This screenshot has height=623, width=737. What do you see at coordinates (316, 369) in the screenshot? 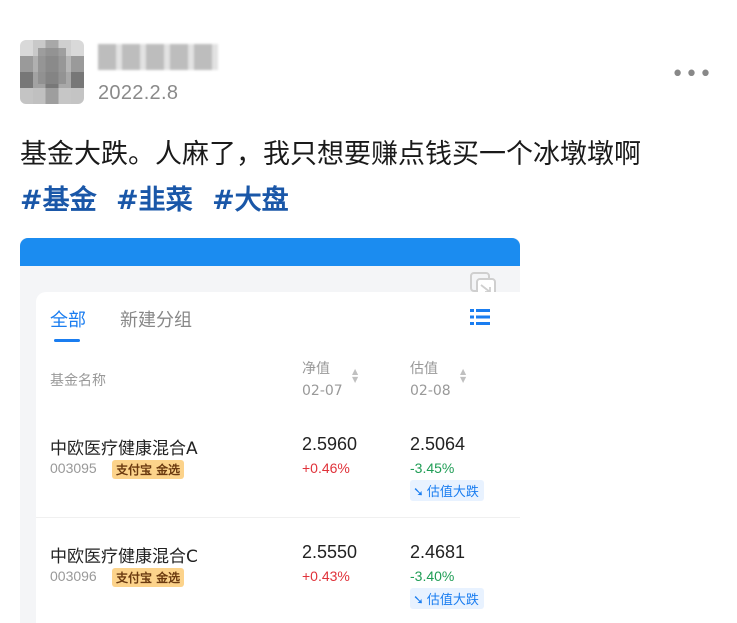
I see `nav-label: 净值` at bounding box center [316, 369].